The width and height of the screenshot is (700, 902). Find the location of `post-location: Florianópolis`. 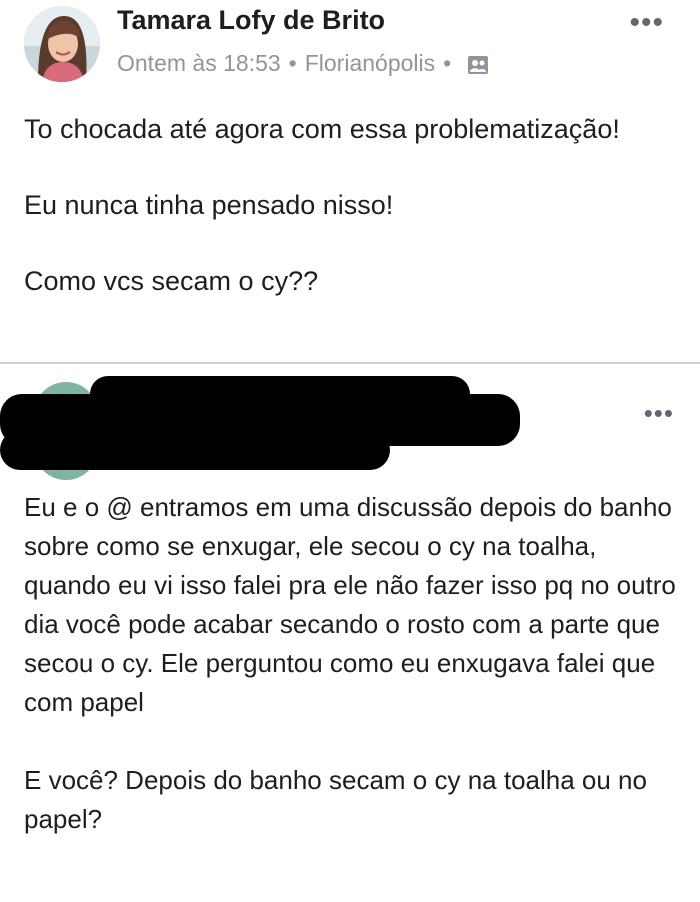

post-location: Florianópolis is located at coordinates (370, 63).